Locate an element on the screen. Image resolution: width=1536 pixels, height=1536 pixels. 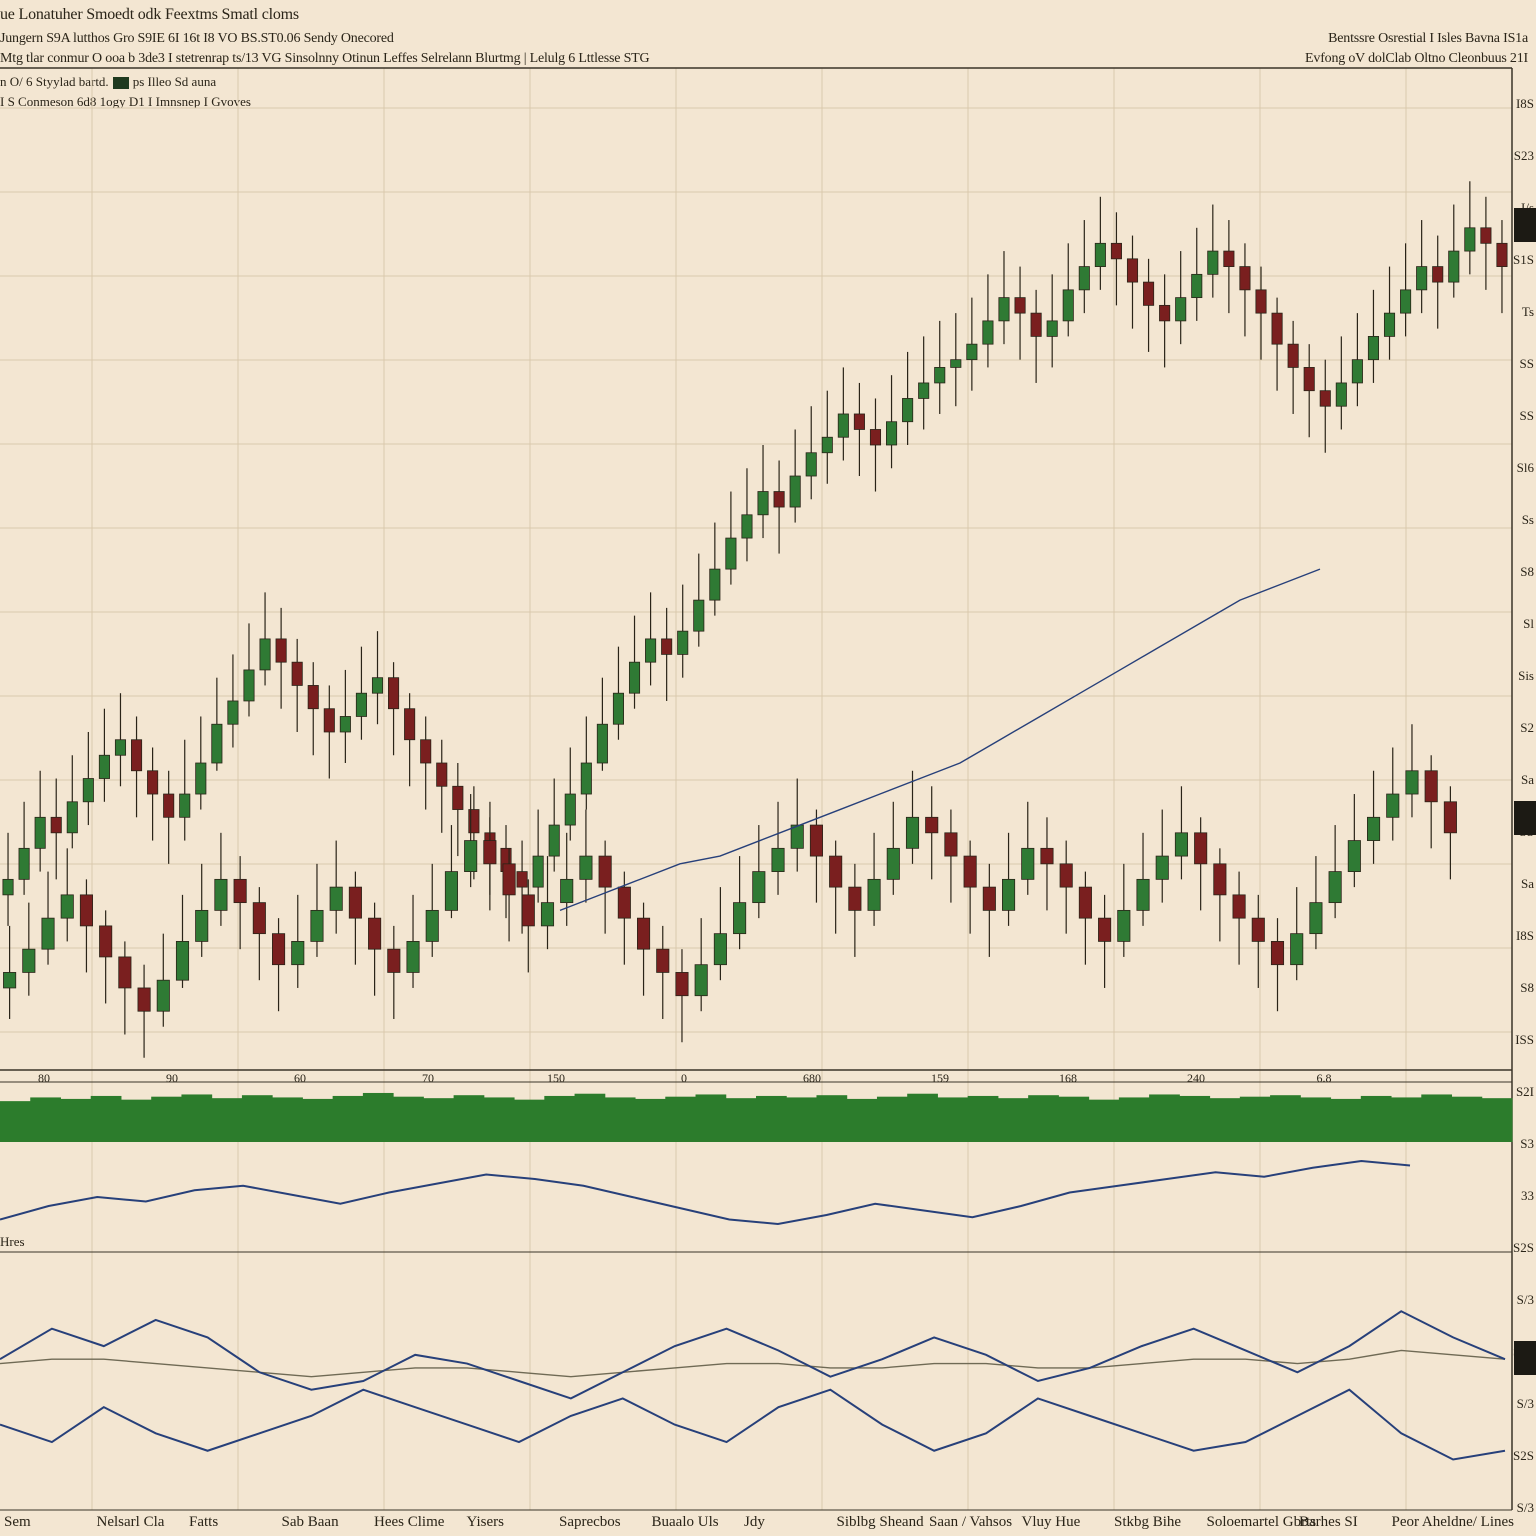
bottom-label: Fatts is located at coordinates (204, 1522).